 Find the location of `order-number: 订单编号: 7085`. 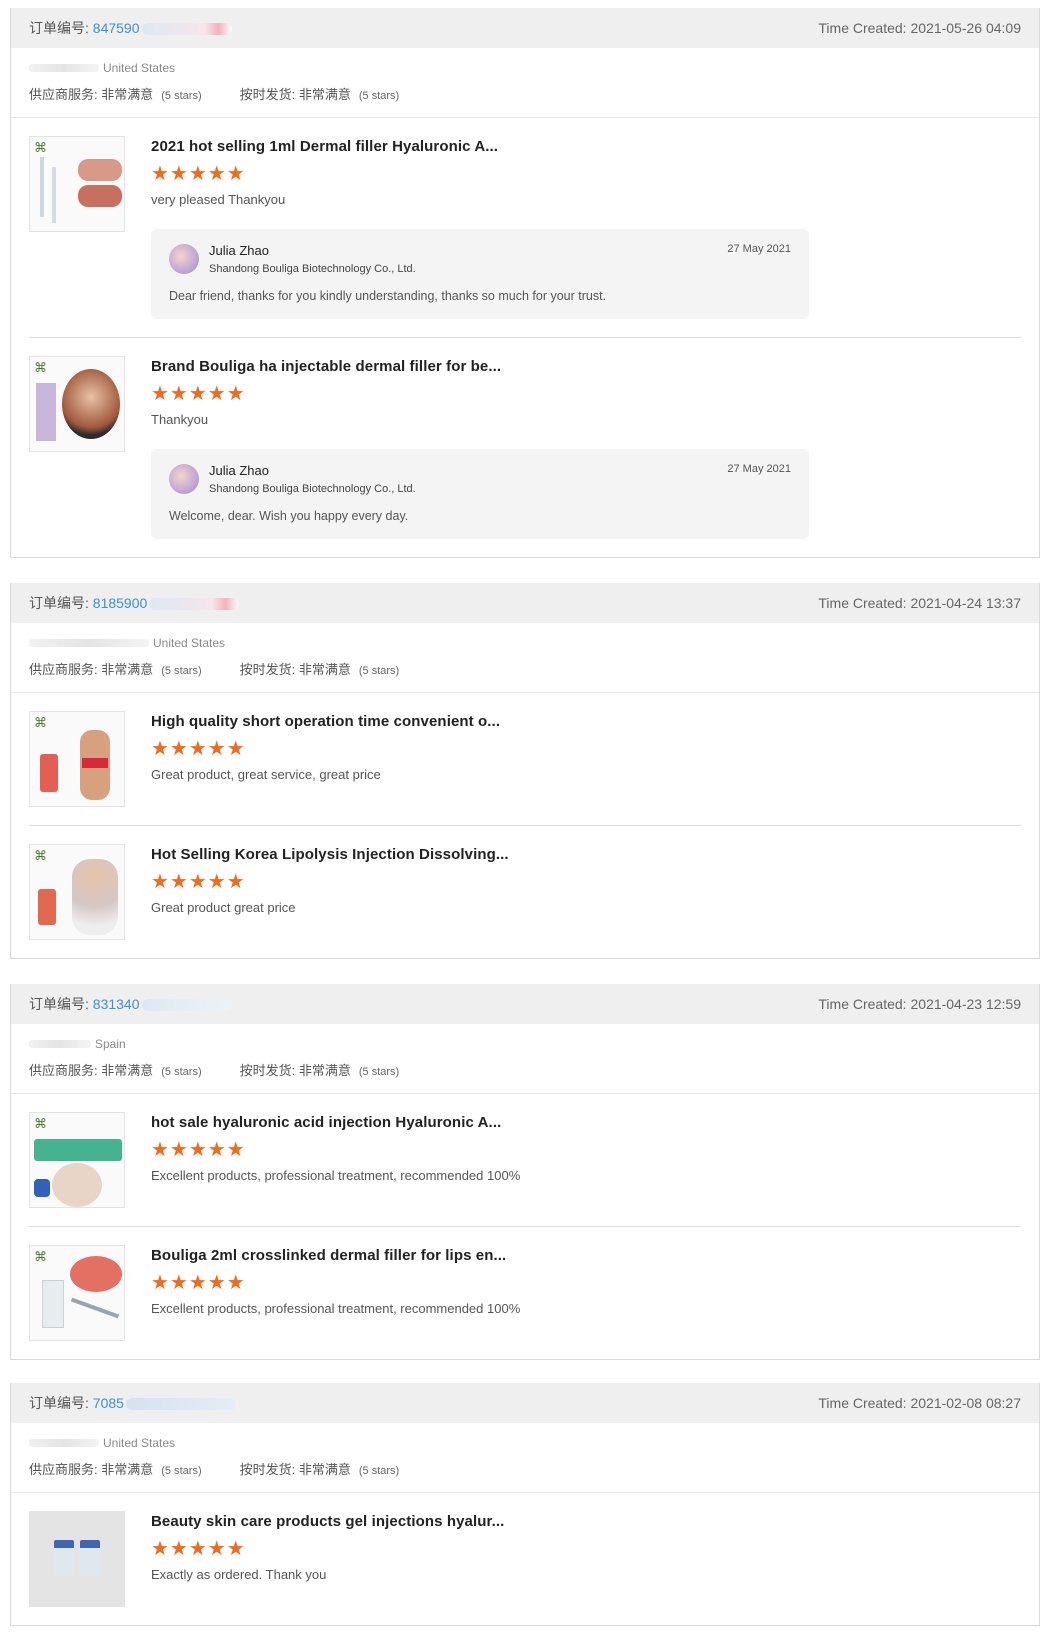

order-number: 订单编号: 7085 is located at coordinates (132, 1403).